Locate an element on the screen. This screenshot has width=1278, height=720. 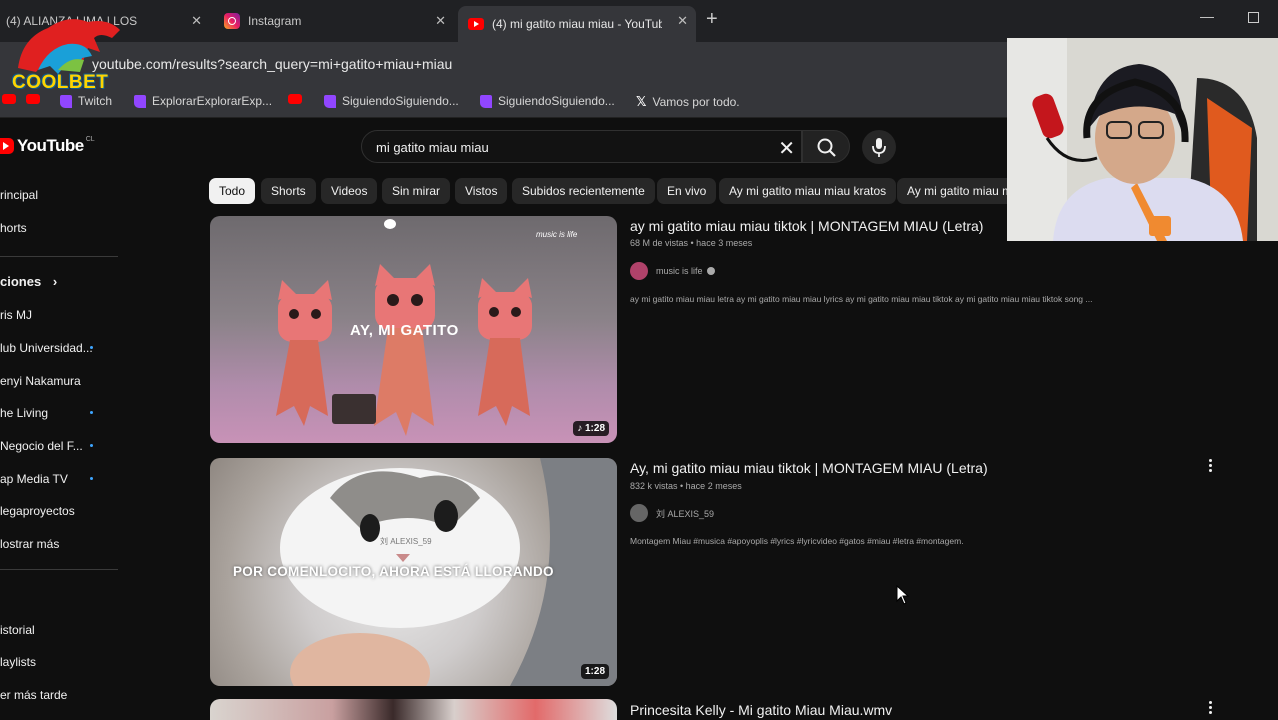
sidebar-show-more: lostrar más is located at coordinates (29, 544).